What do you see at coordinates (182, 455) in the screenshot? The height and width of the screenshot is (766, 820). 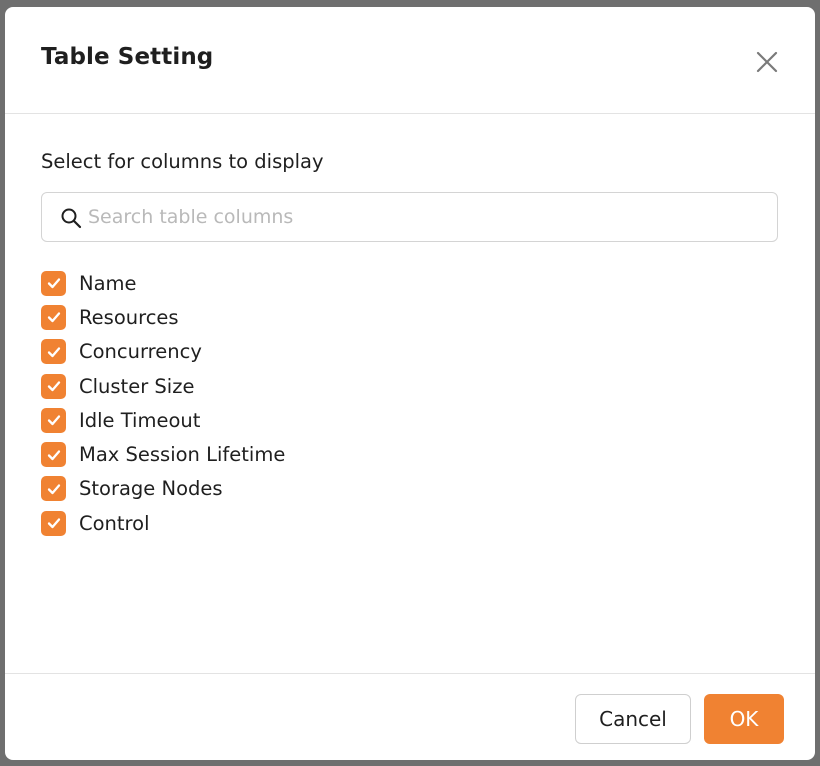 I see `column-option-label: Max Session Lifetime` at bounding box center [182, 455].